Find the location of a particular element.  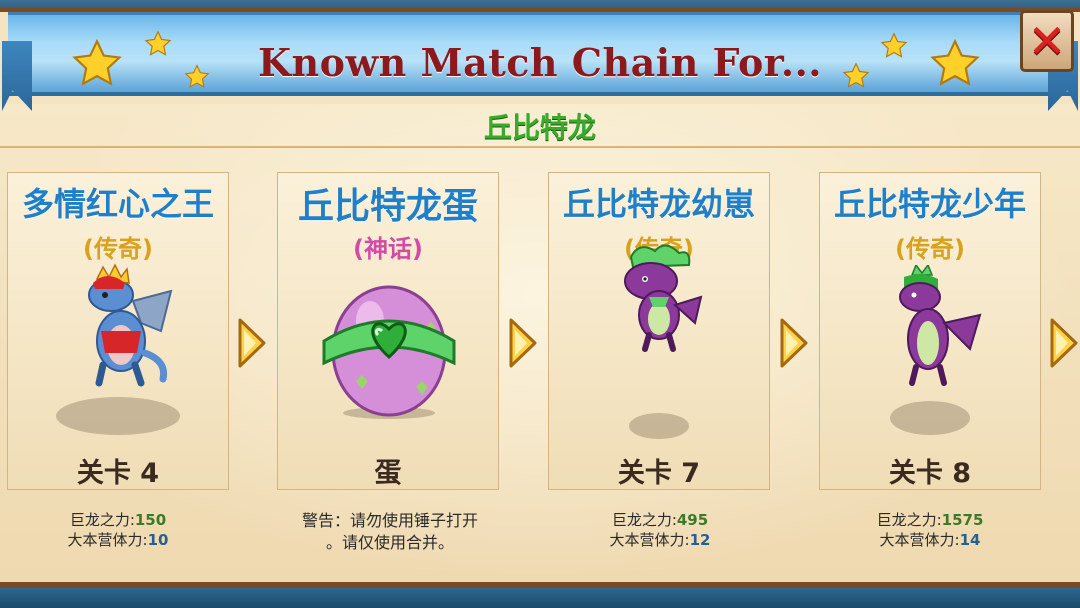

chain-card: 多情红心之王 (传奇) 关卡 4 is located at coordinates (118, 331).